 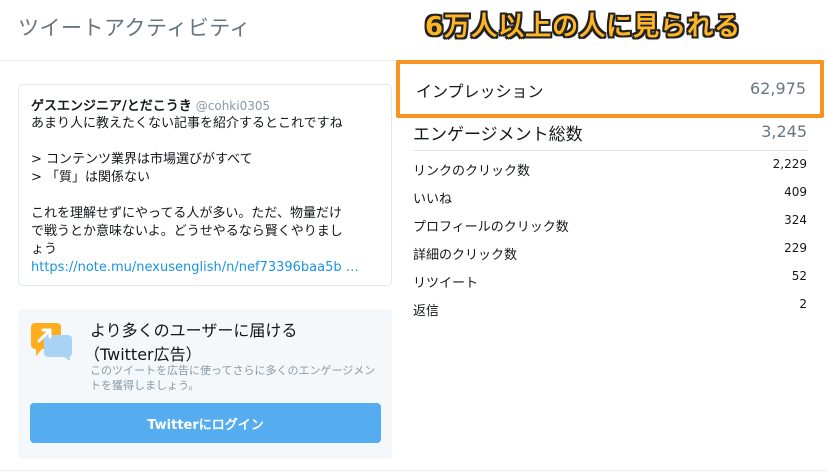 I want to click on promote-description: このツイートを広告に使ってさらに多くのエンゲージメントを獲得しましょう。, so click(x=233, y=378).